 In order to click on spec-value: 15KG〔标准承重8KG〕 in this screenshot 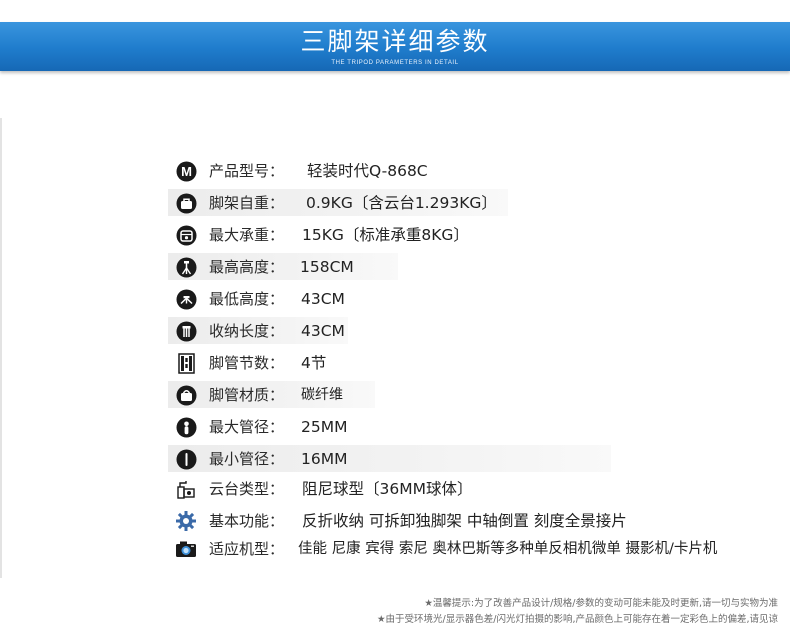, I will do `click(385, 235)`.